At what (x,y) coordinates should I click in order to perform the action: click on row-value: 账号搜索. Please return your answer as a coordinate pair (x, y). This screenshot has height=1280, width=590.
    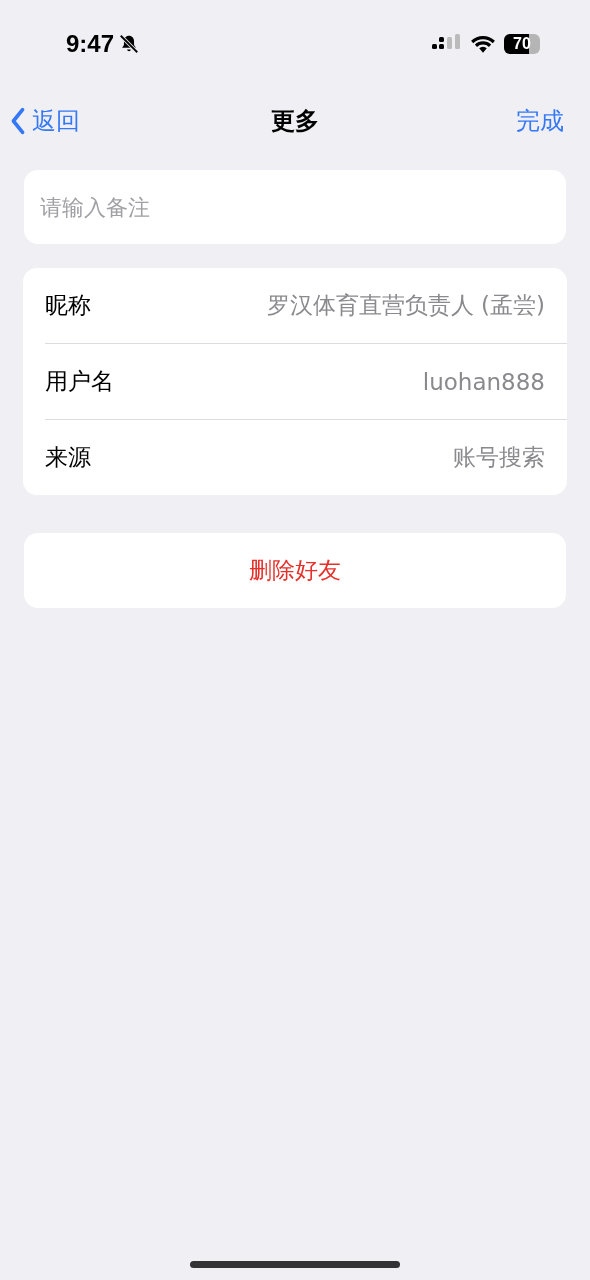
    Looking at the image, I should click on (499, 457).